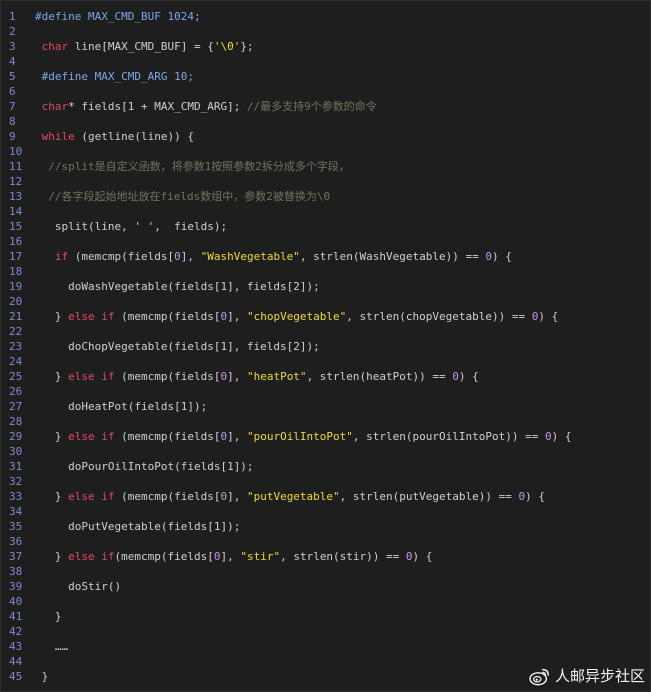 The height and width of the screenshot is (692, 651). What do you see at coordinates (325, 601) in the screenshot?
I see `code-line: 40` at bounding box center [325, 601].